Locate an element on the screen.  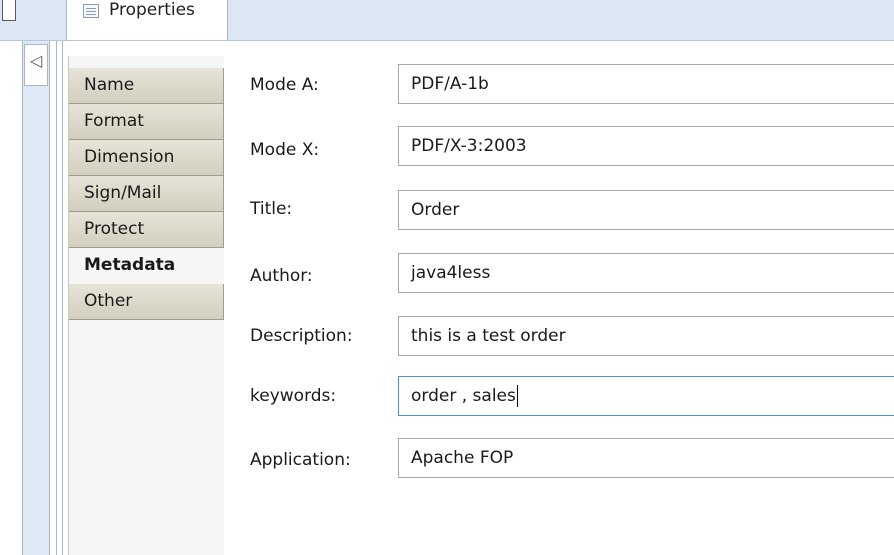
view-tab-strip: Properties is located at coordinates (447, 20).